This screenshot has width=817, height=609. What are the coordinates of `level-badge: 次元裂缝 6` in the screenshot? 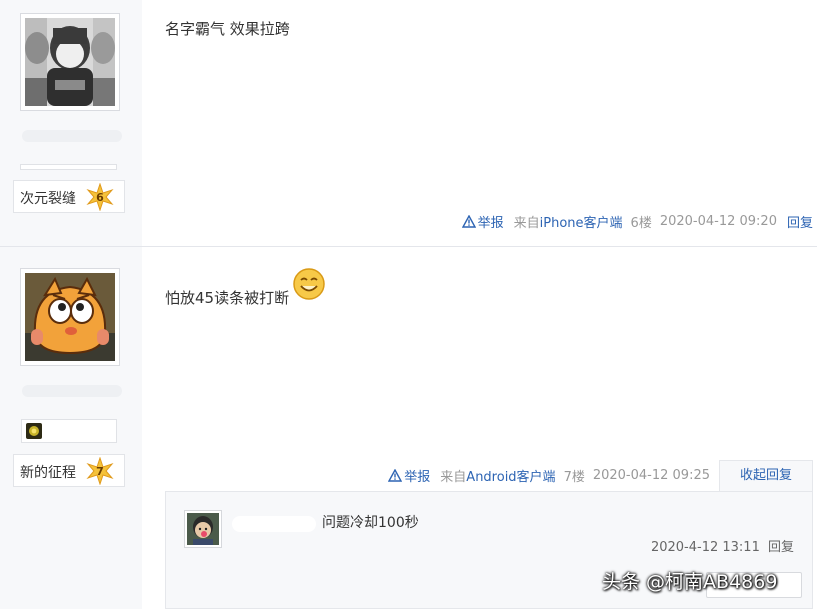 It's located at (69, 196).